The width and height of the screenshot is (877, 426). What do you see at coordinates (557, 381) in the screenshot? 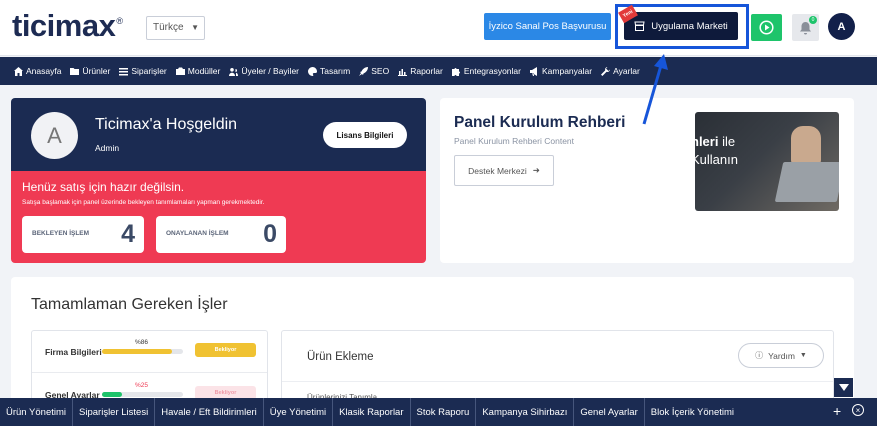
I see `divider` at bounding box center [557, 381].